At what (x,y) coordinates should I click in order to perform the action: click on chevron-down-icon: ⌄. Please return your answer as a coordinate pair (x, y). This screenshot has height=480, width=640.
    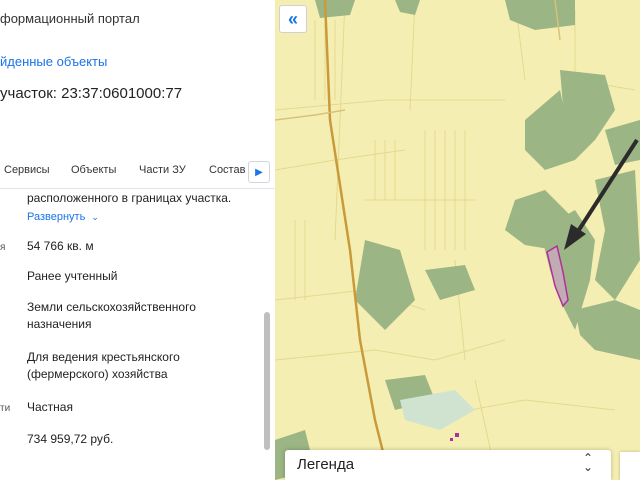
    Looking at the image, I should click on (95, 217).